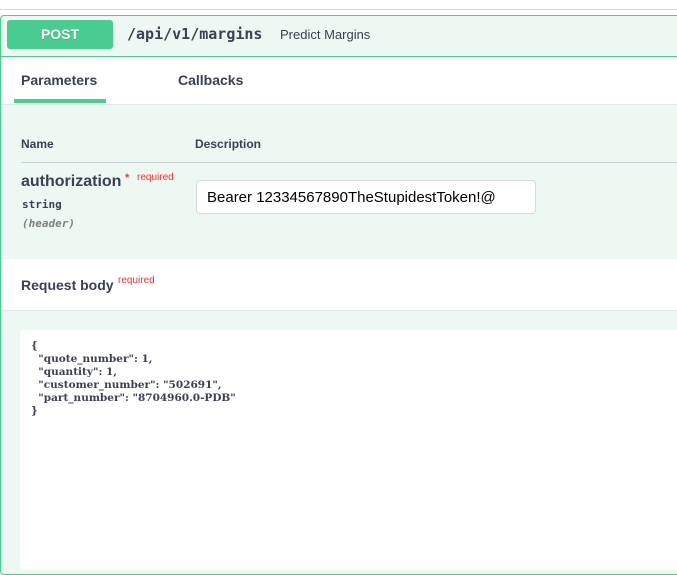 This screenshot has height=575, width=677. Describe the element at coordinates (60, 34) in the screenshot. I see `method-badge: POST` at that location.